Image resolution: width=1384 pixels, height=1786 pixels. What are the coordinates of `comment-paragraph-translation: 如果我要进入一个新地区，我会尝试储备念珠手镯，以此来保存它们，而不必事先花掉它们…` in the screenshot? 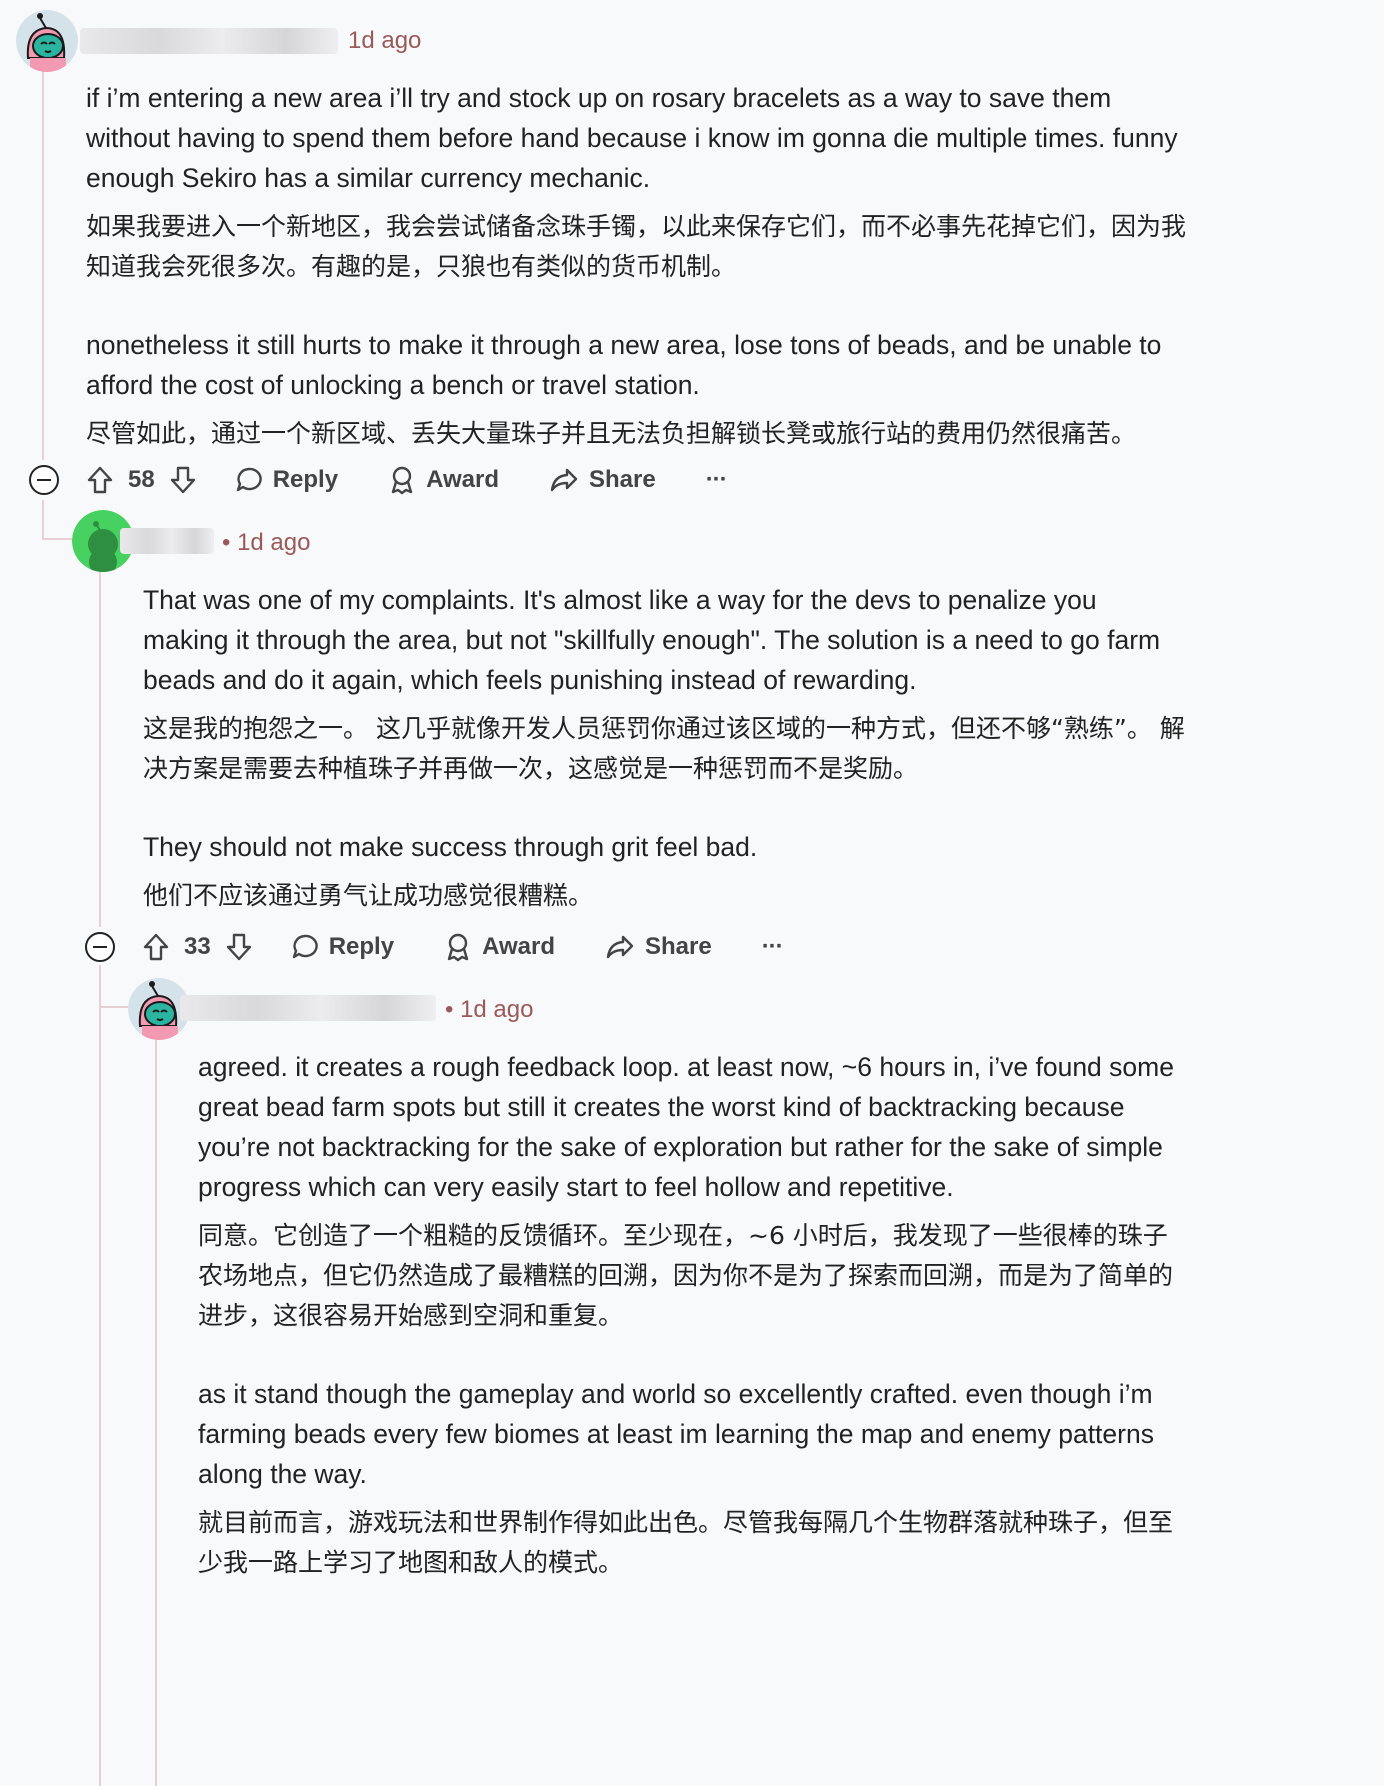 It's located at (636, 246).